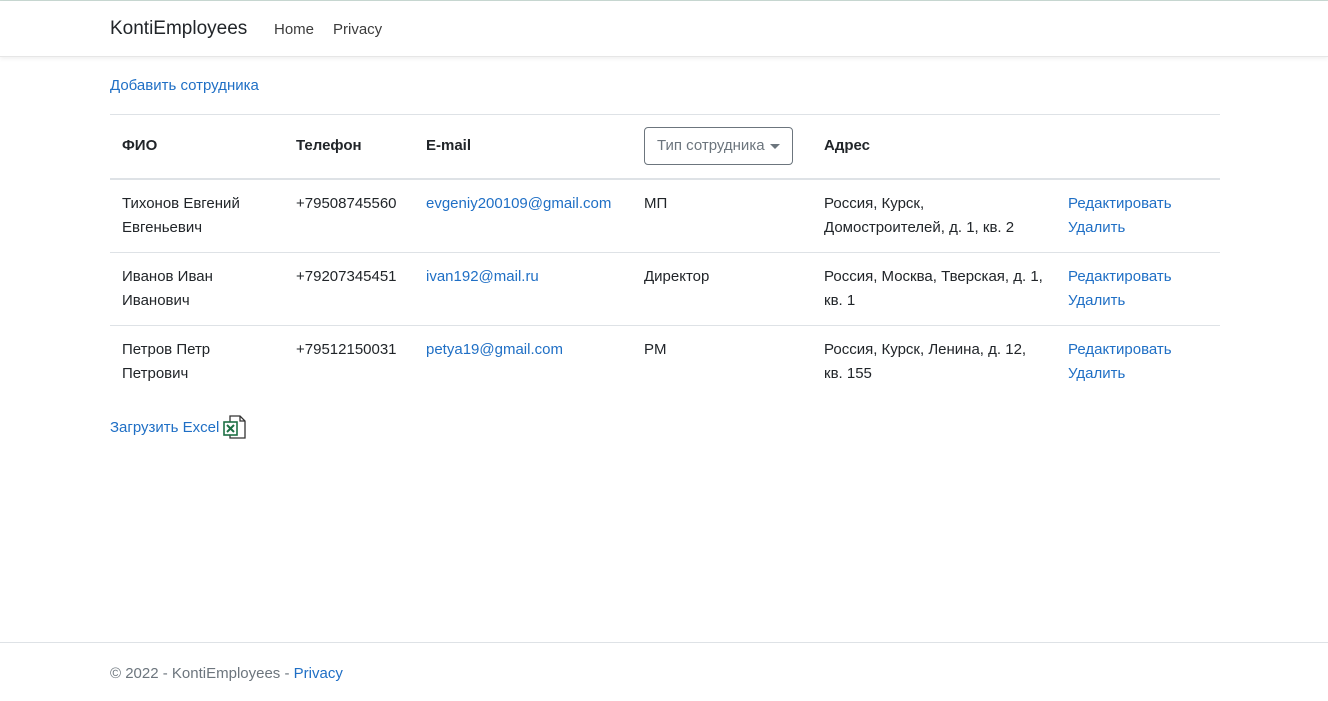  I want to click on copyright-text: © 2022 - KontiEmployees -, so click(202, 673).